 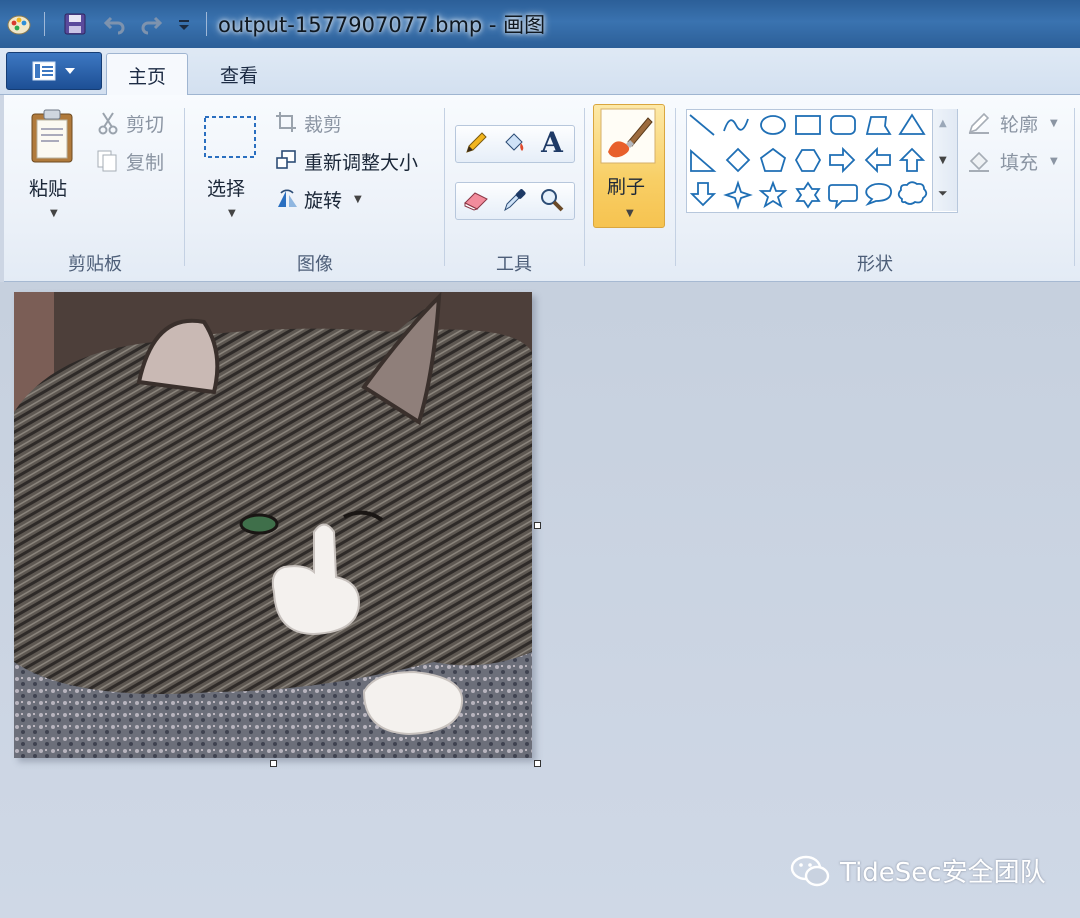 I want to click on shape-hexagon-icon, so click(x=808, y=160).